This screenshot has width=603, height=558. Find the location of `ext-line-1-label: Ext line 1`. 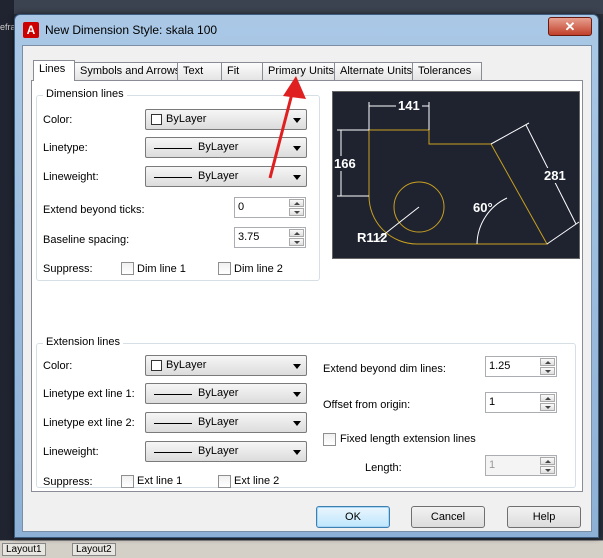

ext-line-1-label: Ext line 1 is located at coordinates (159, 481).